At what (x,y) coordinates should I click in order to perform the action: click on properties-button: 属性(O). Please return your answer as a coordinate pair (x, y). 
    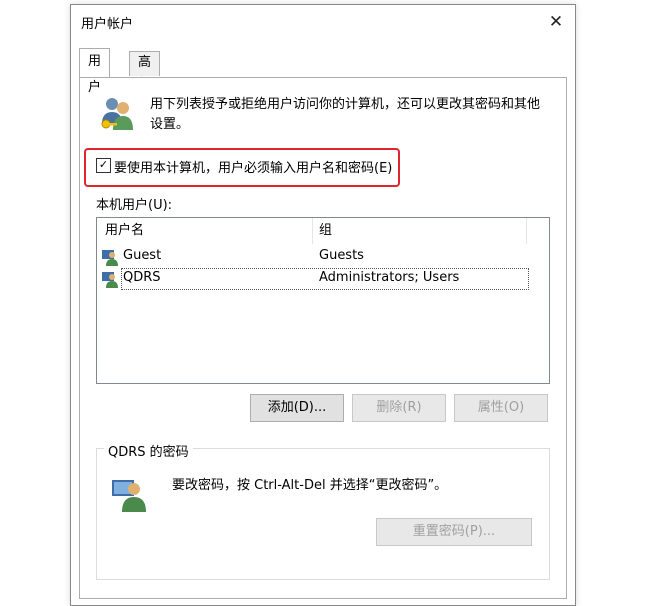
    Looking at the image, I should click on (501, 408).